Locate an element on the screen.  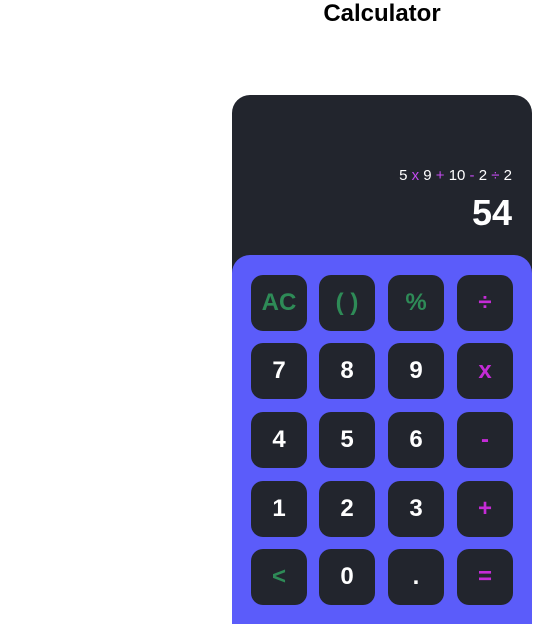
digit-3-button: 3 is located at coordinates (416, 509).